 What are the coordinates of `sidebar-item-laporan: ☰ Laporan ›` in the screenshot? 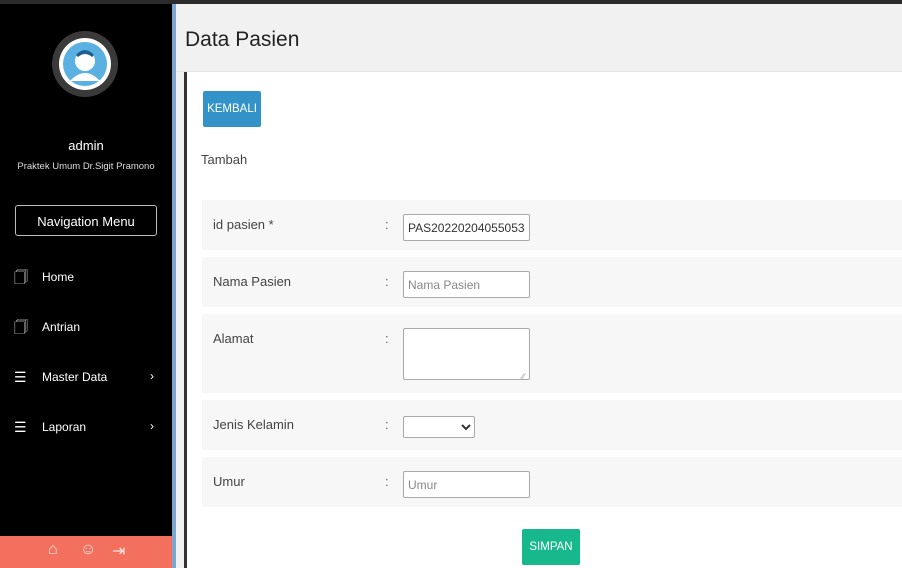 It's located at (86, 428).